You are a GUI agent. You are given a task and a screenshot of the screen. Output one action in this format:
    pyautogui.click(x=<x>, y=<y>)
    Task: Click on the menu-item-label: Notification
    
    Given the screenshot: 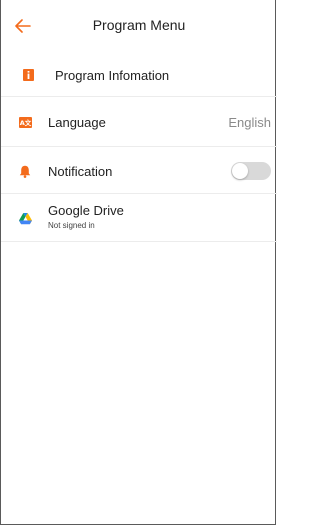 What is the action you would take?
    pyautogui.click(x=80, y=171)
    